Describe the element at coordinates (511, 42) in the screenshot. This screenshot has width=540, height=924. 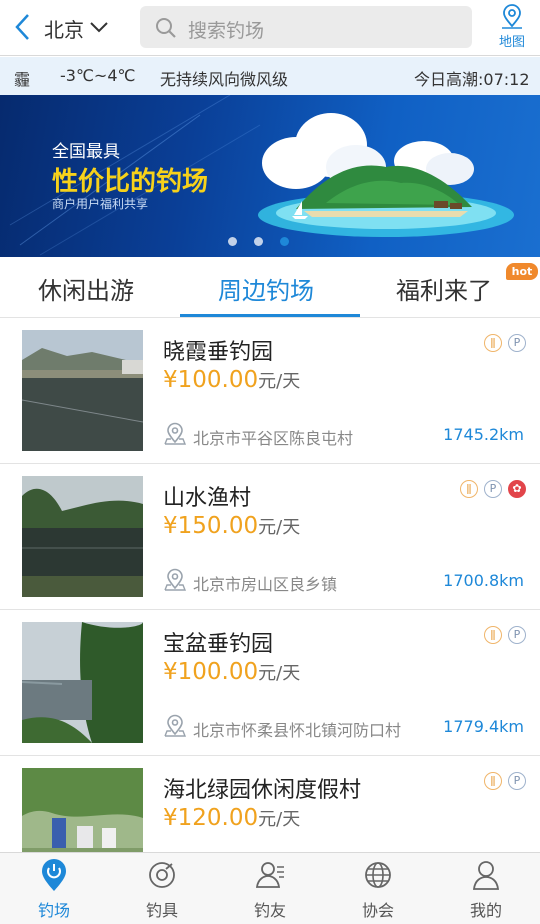
I see `map-label: 地图` at that location.